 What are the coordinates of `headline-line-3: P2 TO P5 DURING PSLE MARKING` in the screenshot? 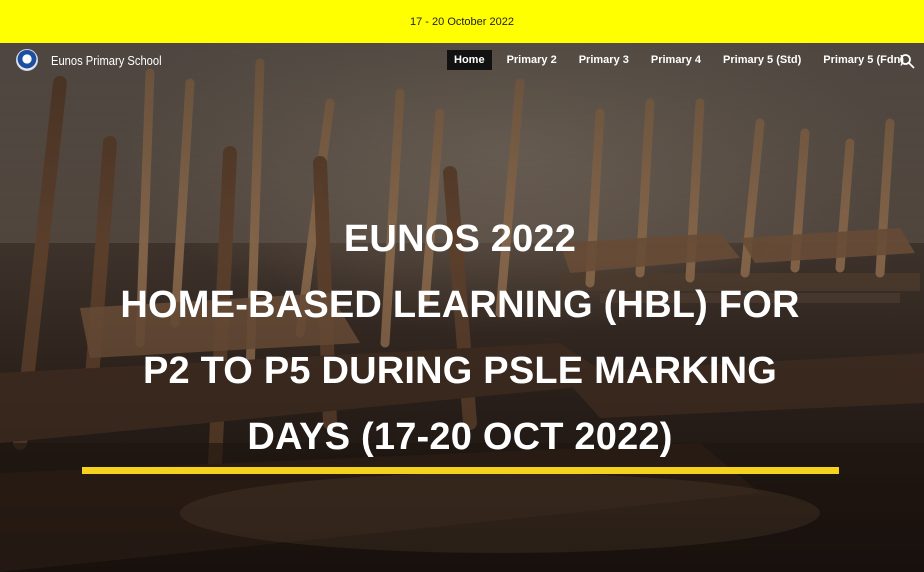 It's located at (460, 371).